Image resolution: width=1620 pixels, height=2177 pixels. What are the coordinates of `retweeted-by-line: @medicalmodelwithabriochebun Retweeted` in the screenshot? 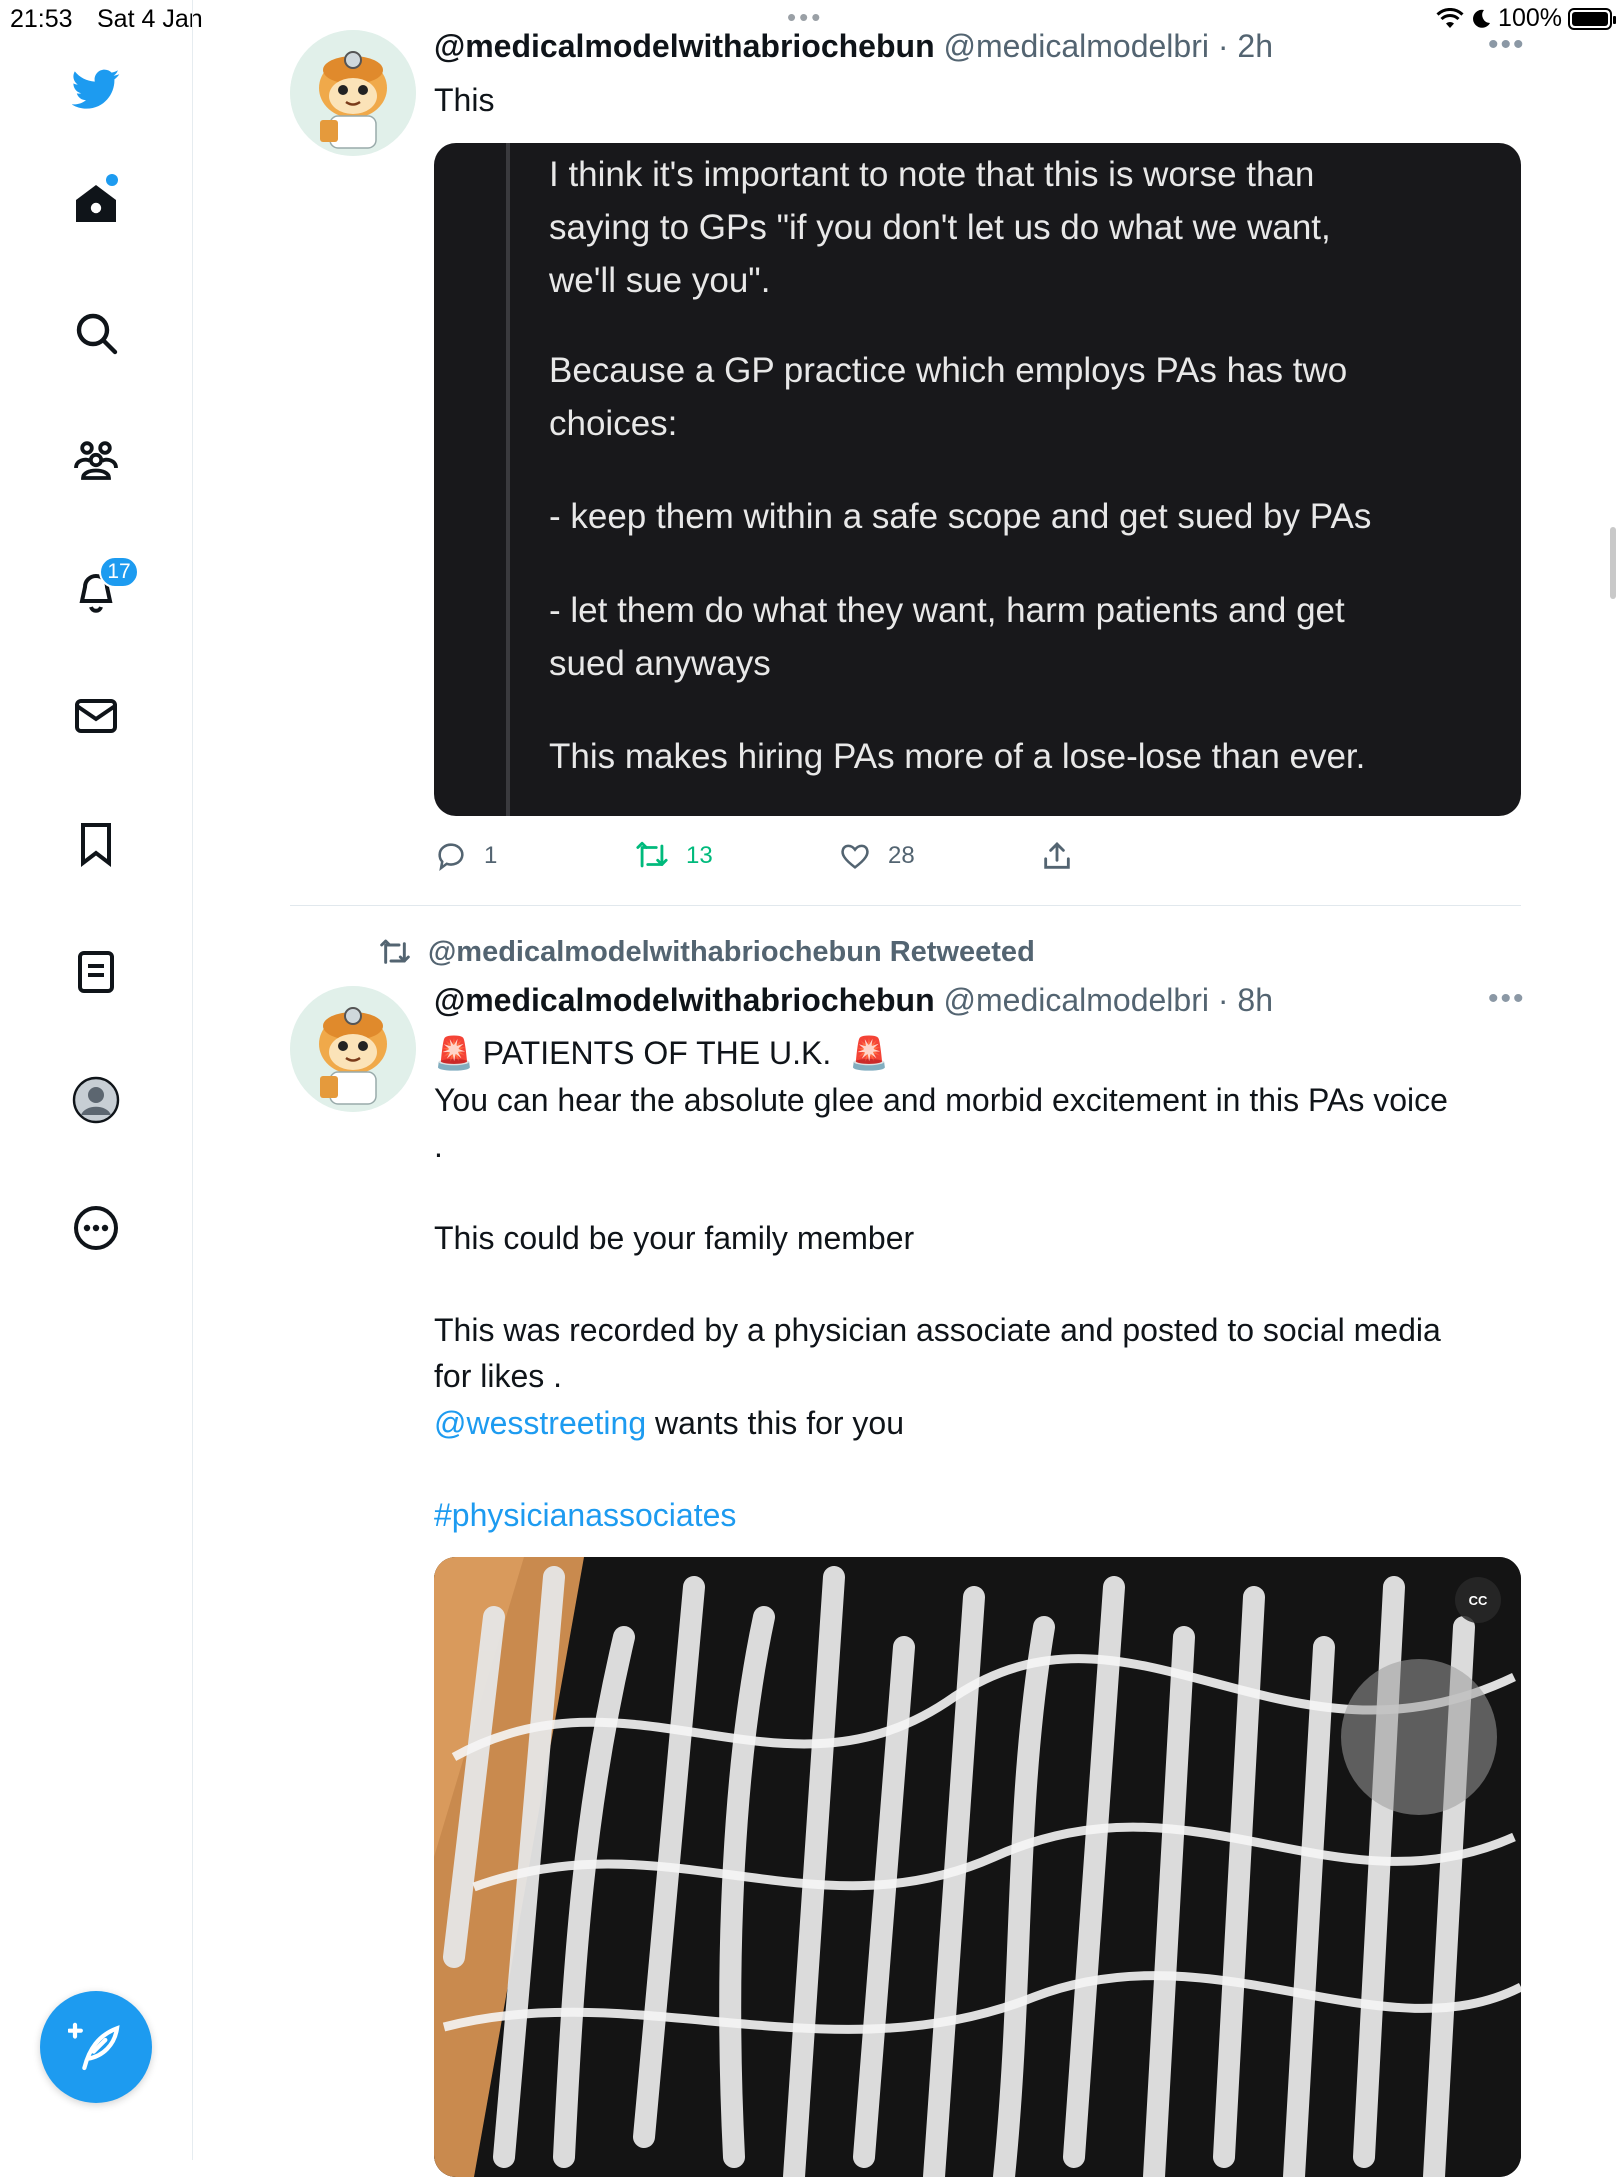 It's located at (705, 952).